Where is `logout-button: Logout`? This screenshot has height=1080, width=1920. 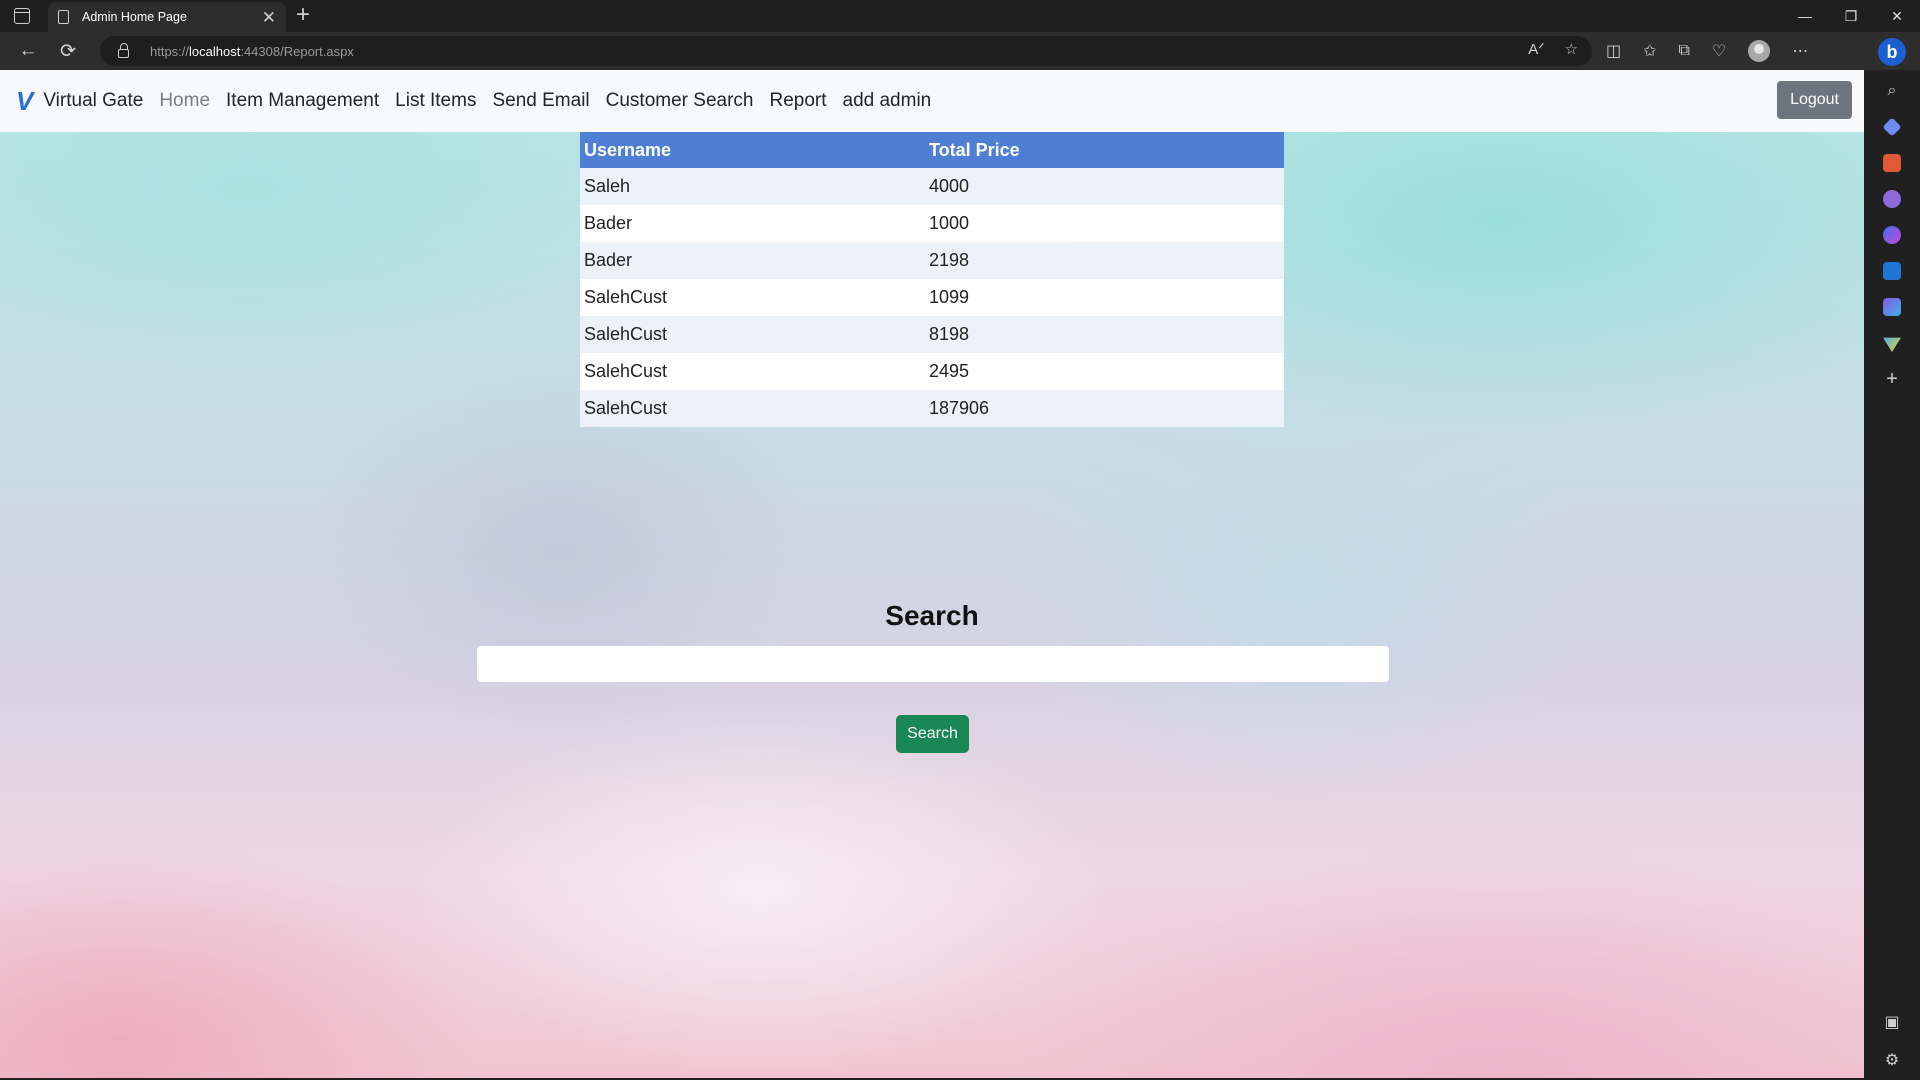
logout-button: Logout is located at coordinates (1814, 100).